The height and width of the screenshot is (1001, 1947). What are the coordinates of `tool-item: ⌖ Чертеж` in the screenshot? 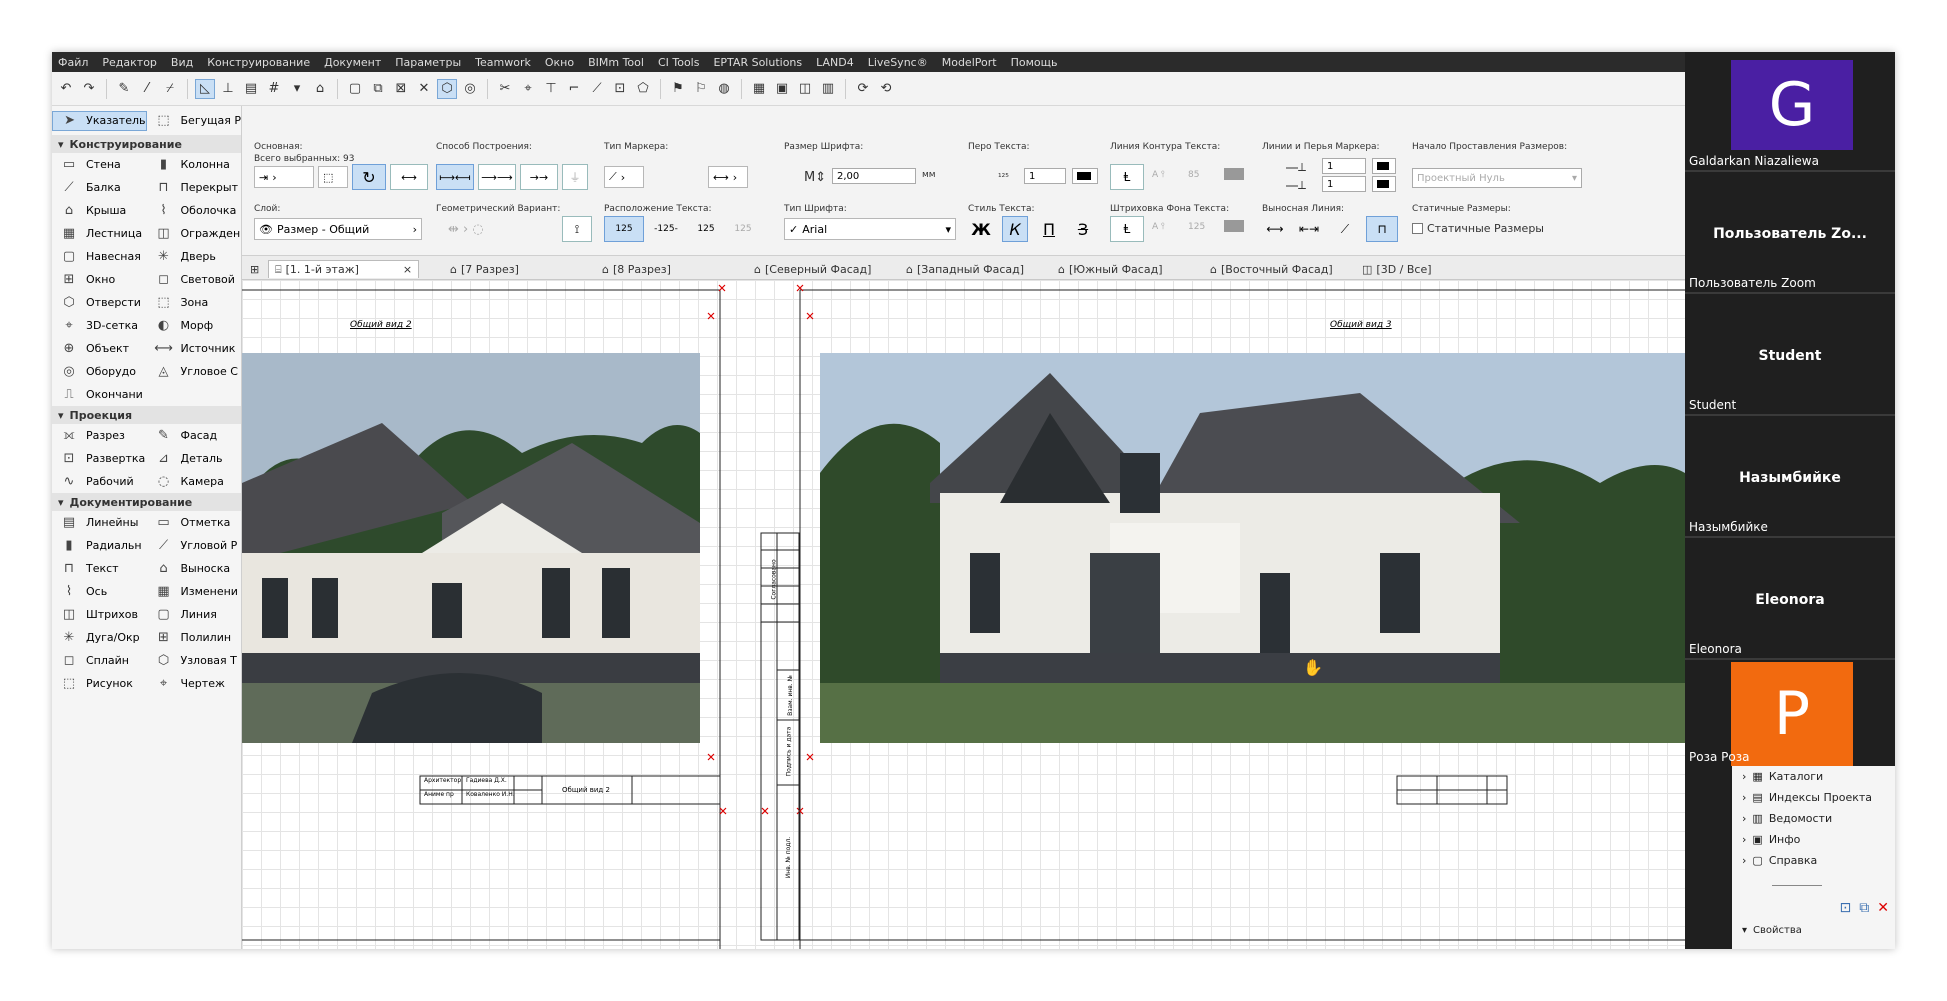 It's located at (194, 684).